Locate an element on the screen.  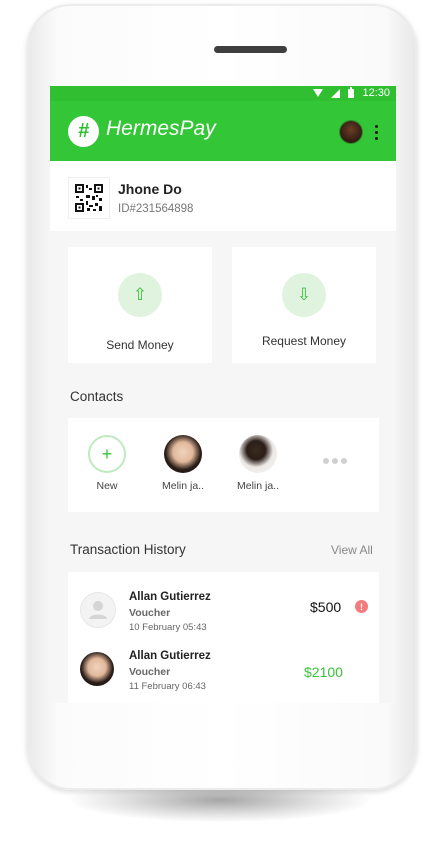
request-money-button: ⇩ Request Money is located at coordinates (304, 305).